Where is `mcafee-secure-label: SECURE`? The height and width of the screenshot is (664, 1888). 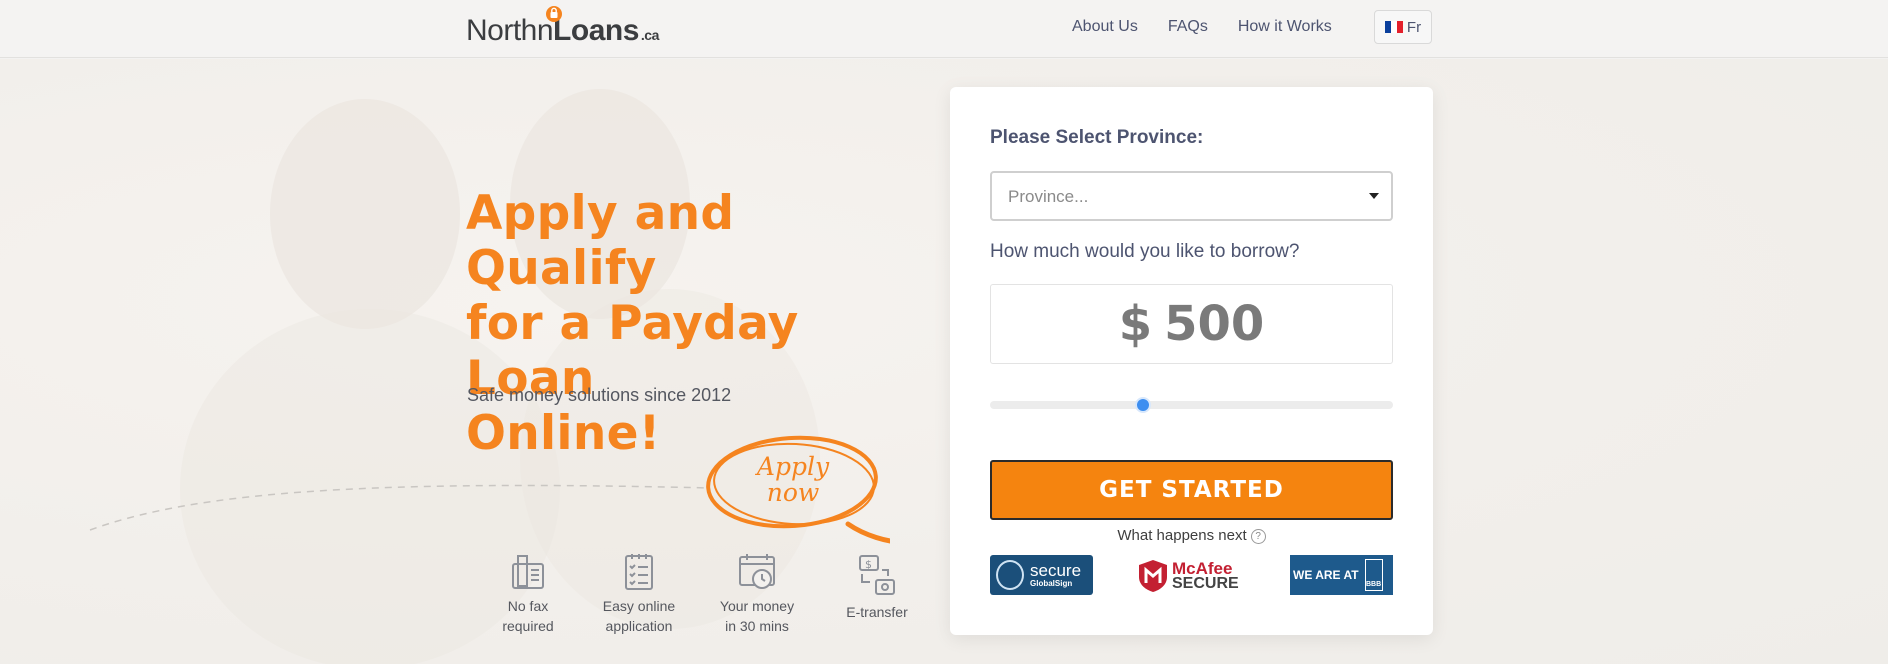 mcafee-secure-label: SECURE is located at coordinates (1205, 583).